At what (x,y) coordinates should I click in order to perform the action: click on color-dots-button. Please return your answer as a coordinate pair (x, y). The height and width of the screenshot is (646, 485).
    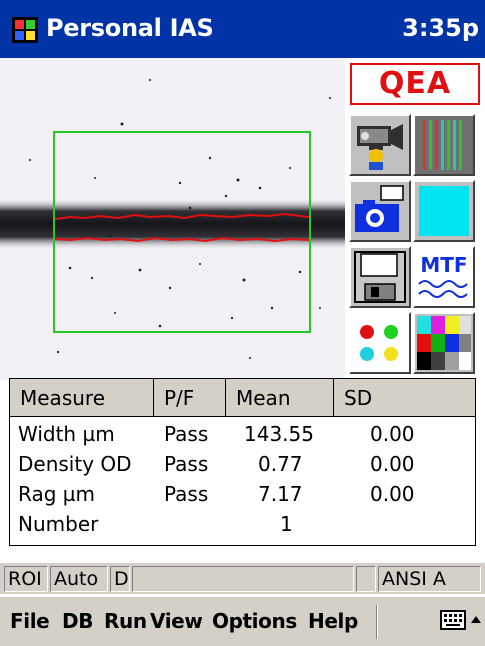
    Looking at the image, I should click on (380, 343).